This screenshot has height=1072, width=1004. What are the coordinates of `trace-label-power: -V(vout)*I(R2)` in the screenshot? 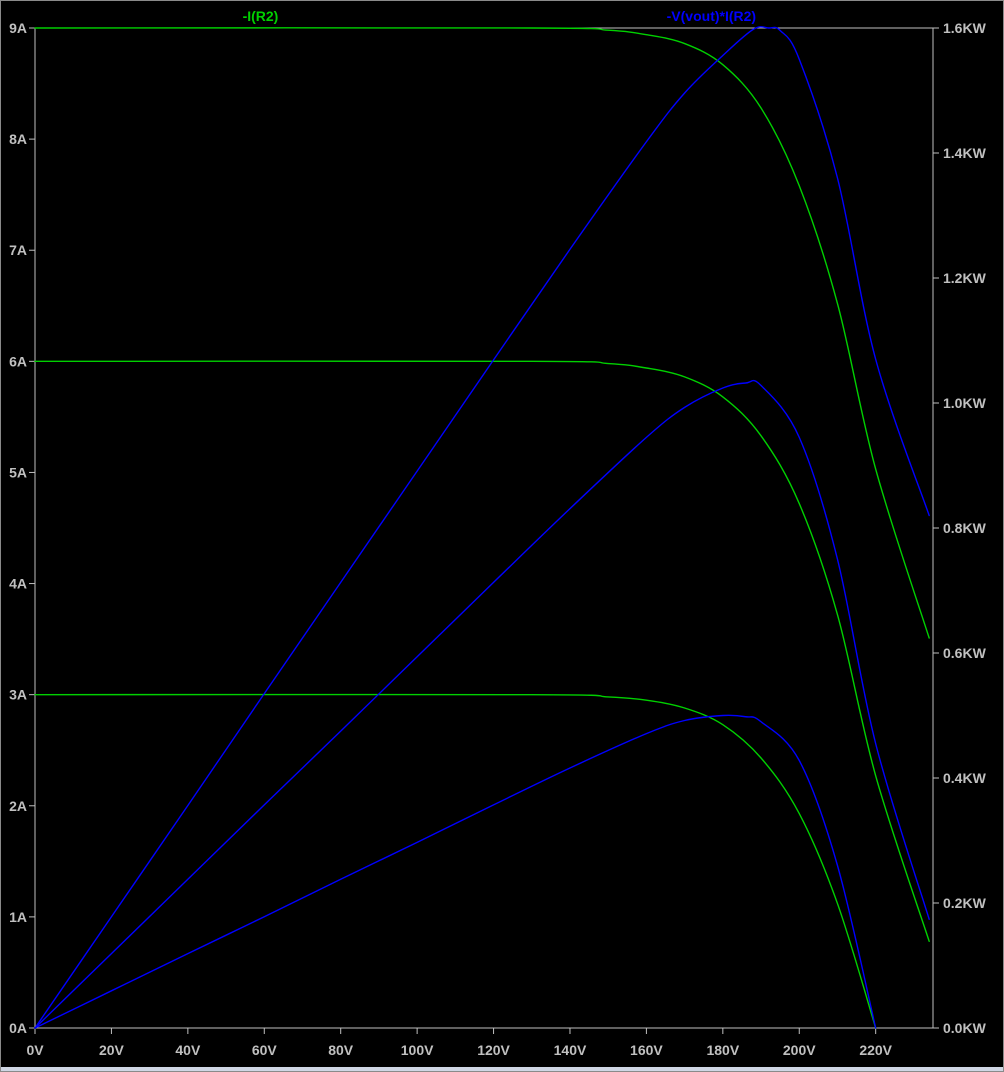 It's located at (711, 16).